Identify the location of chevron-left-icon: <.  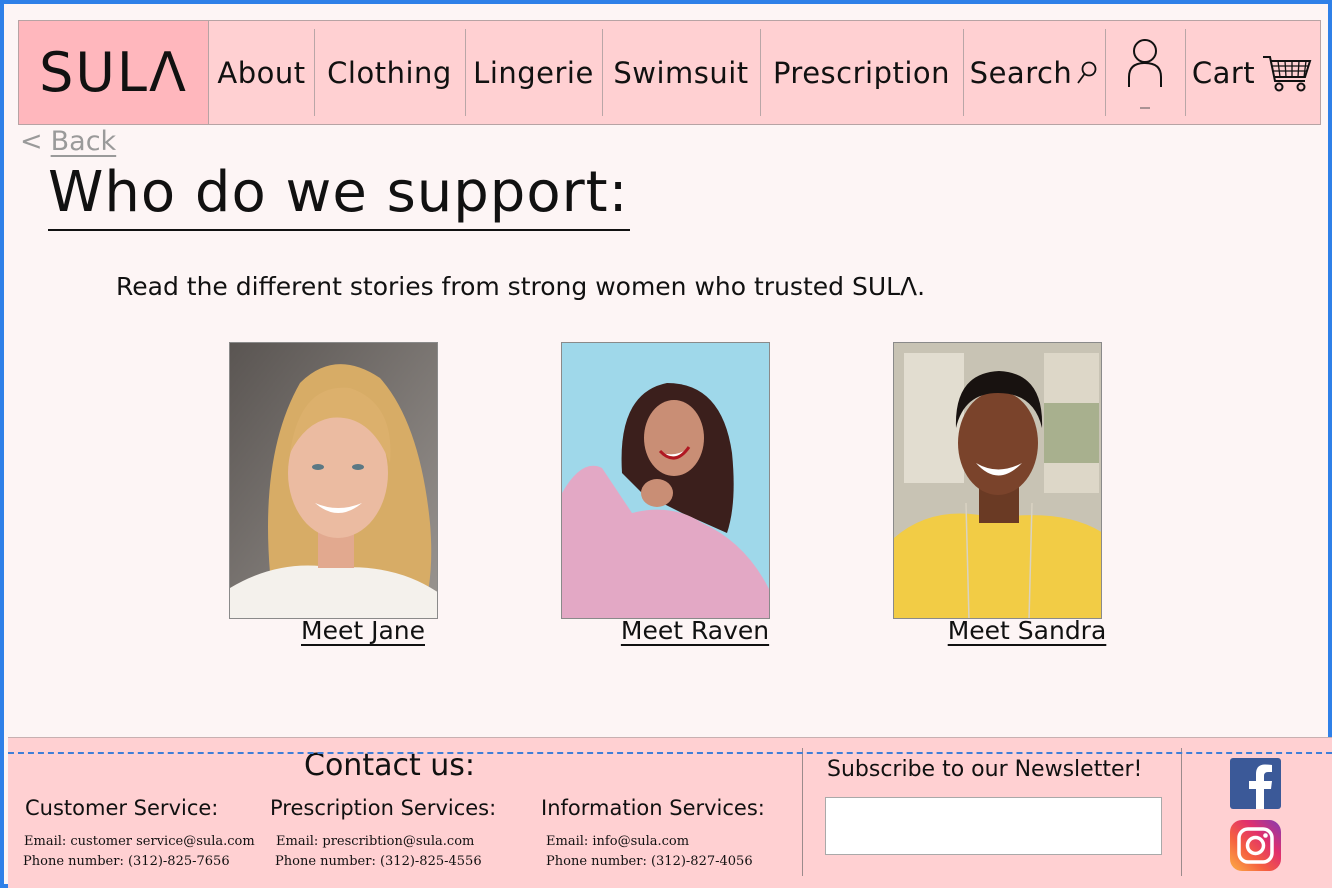
(31, 141).